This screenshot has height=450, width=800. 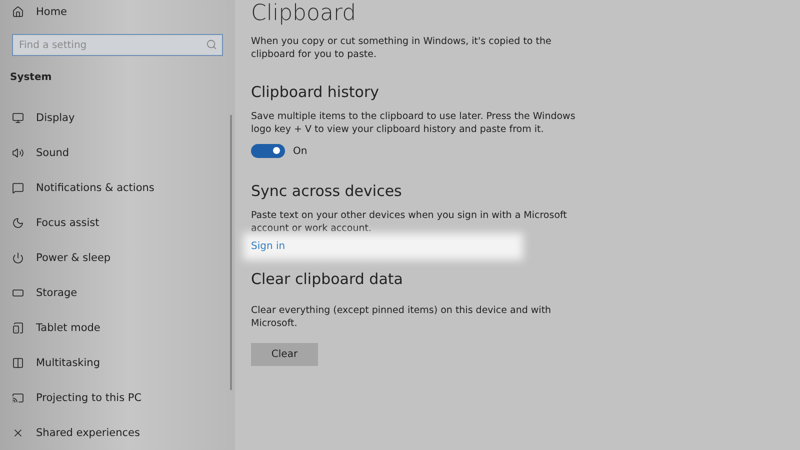 What do you see at coordinates (401, 317) in the screenshot?
I see `description: Clear everything (except pinned items) on this device and with Microsoft.` at bounding box center [401, 317].